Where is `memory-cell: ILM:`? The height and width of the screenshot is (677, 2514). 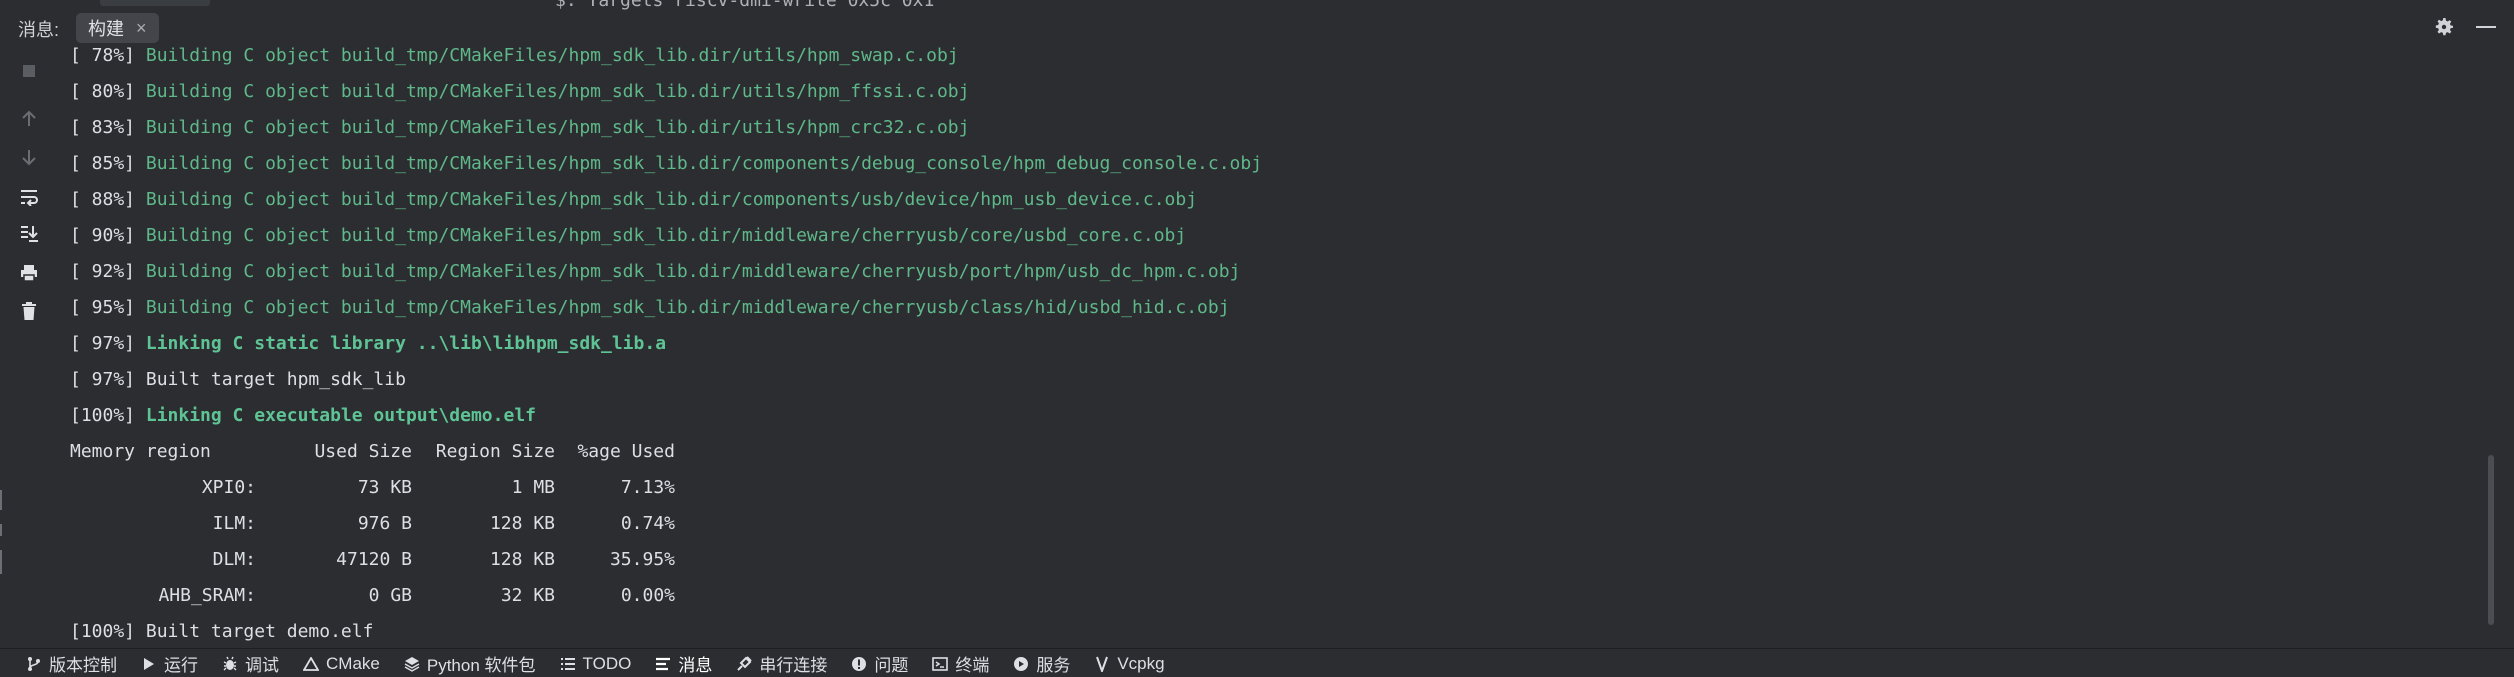 memory-cell: ILM: is located at coordinates (234, 523).